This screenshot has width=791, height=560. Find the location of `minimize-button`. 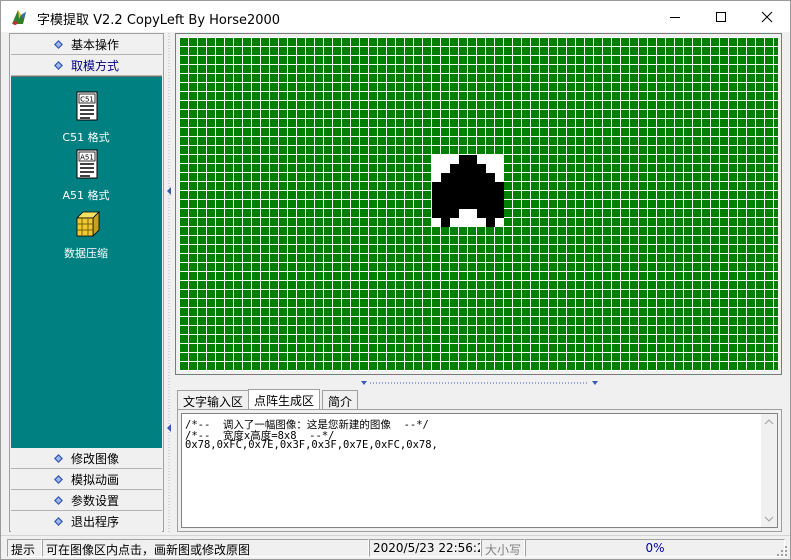

minimize-button is located at coordinates (675, 16).